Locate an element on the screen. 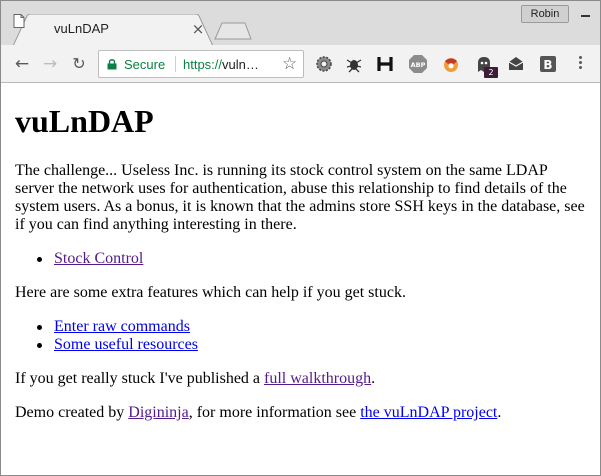  extra-links-list: Enter raw commands Some useful resources is located at coordinates (106, 336).